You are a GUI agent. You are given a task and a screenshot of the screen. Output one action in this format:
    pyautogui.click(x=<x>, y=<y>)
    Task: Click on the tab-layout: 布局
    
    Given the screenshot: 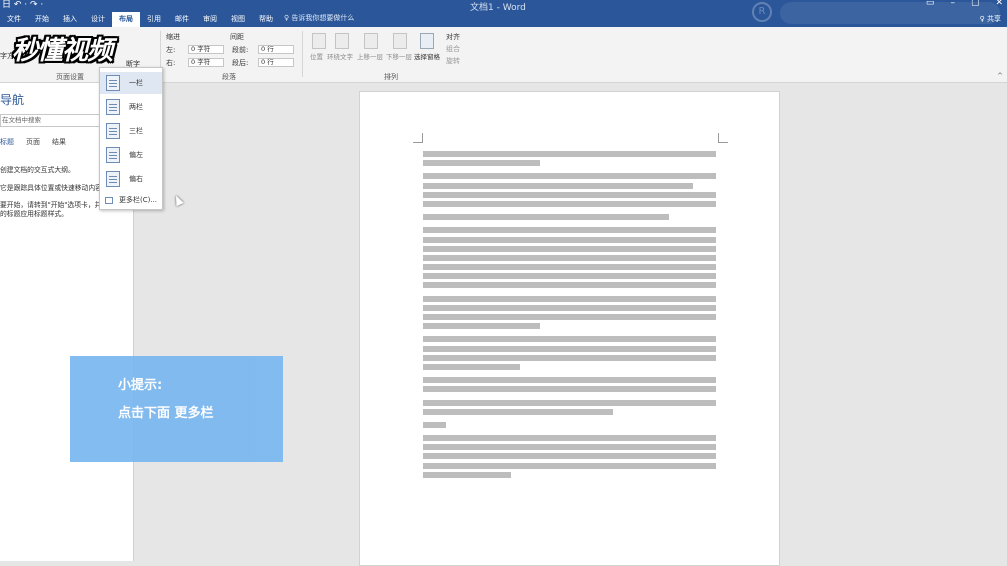 What is the action you would take?
    pyautogui.click(x=126, y=19)
    